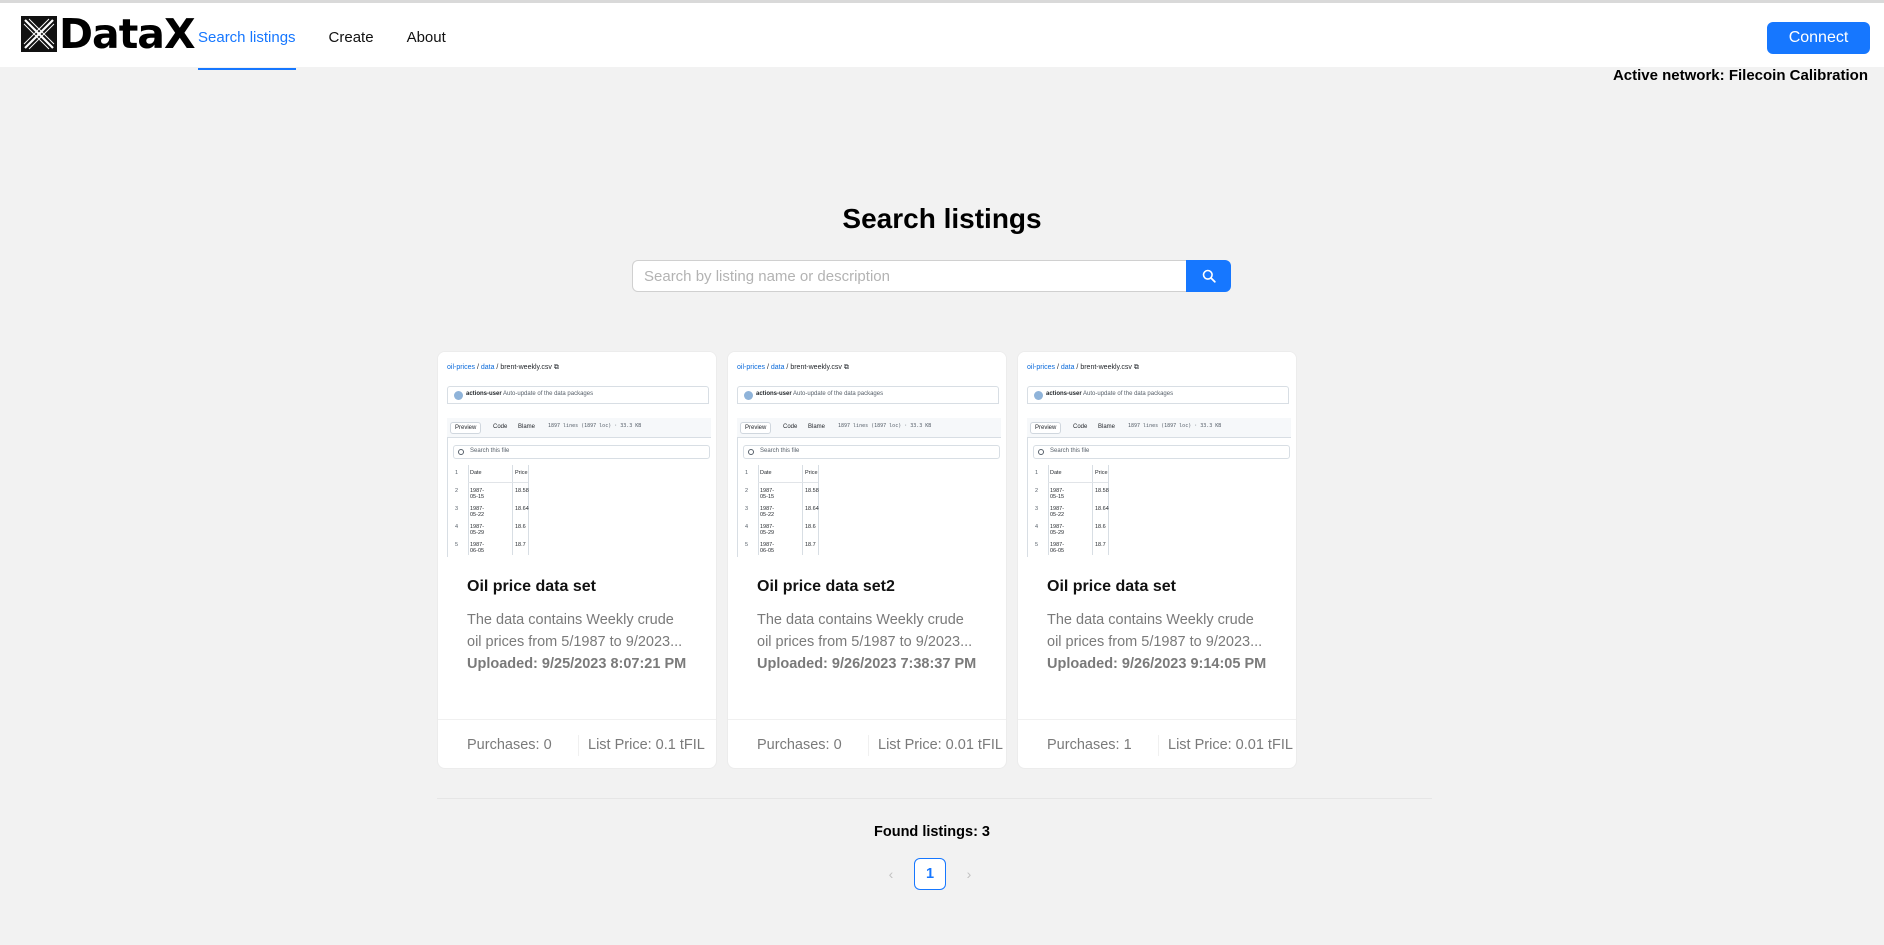 The width and height of the screenshot is (1884, 945). What do you see at coordinates (351, 38) in the screenshot?
I see `nav-item-create: Create` at bounding box center [351, 38].